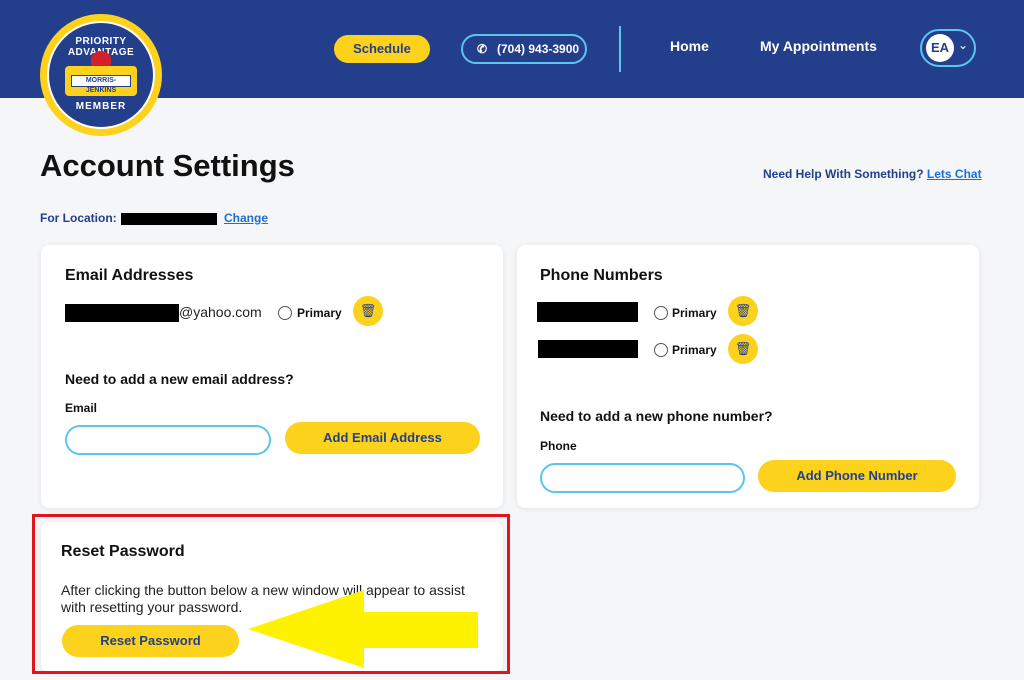 The width and height of the screenshot is (1024, 680). Describe the element at coordinates (168, 218) in the screenshot. I see `redacted-location` at that location.